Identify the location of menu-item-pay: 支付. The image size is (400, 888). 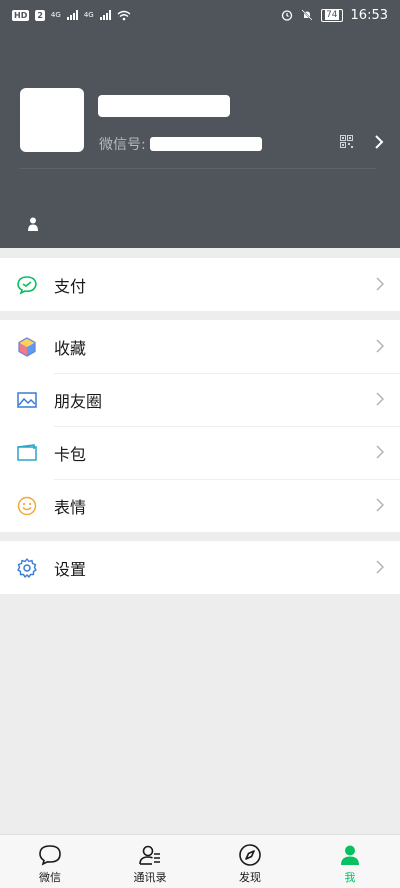
(200, 284).